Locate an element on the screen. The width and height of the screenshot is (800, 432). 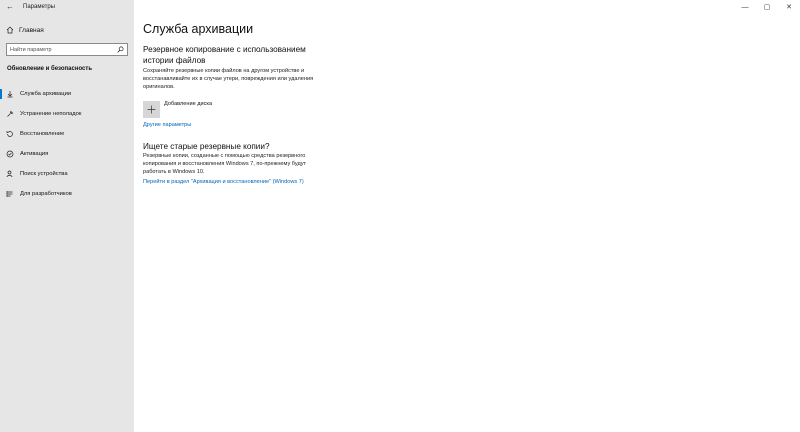
sidebar-item-recovery: Восстановление is located at coordinates (67, 134).